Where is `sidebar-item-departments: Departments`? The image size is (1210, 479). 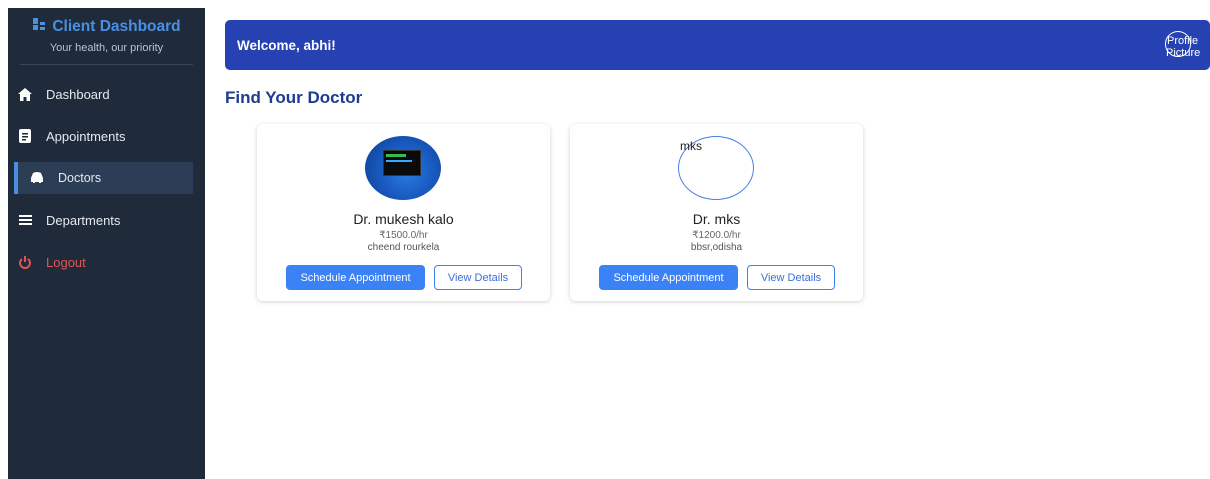
sidebar-item-departments: Departments is located at coordinates (106, 220).